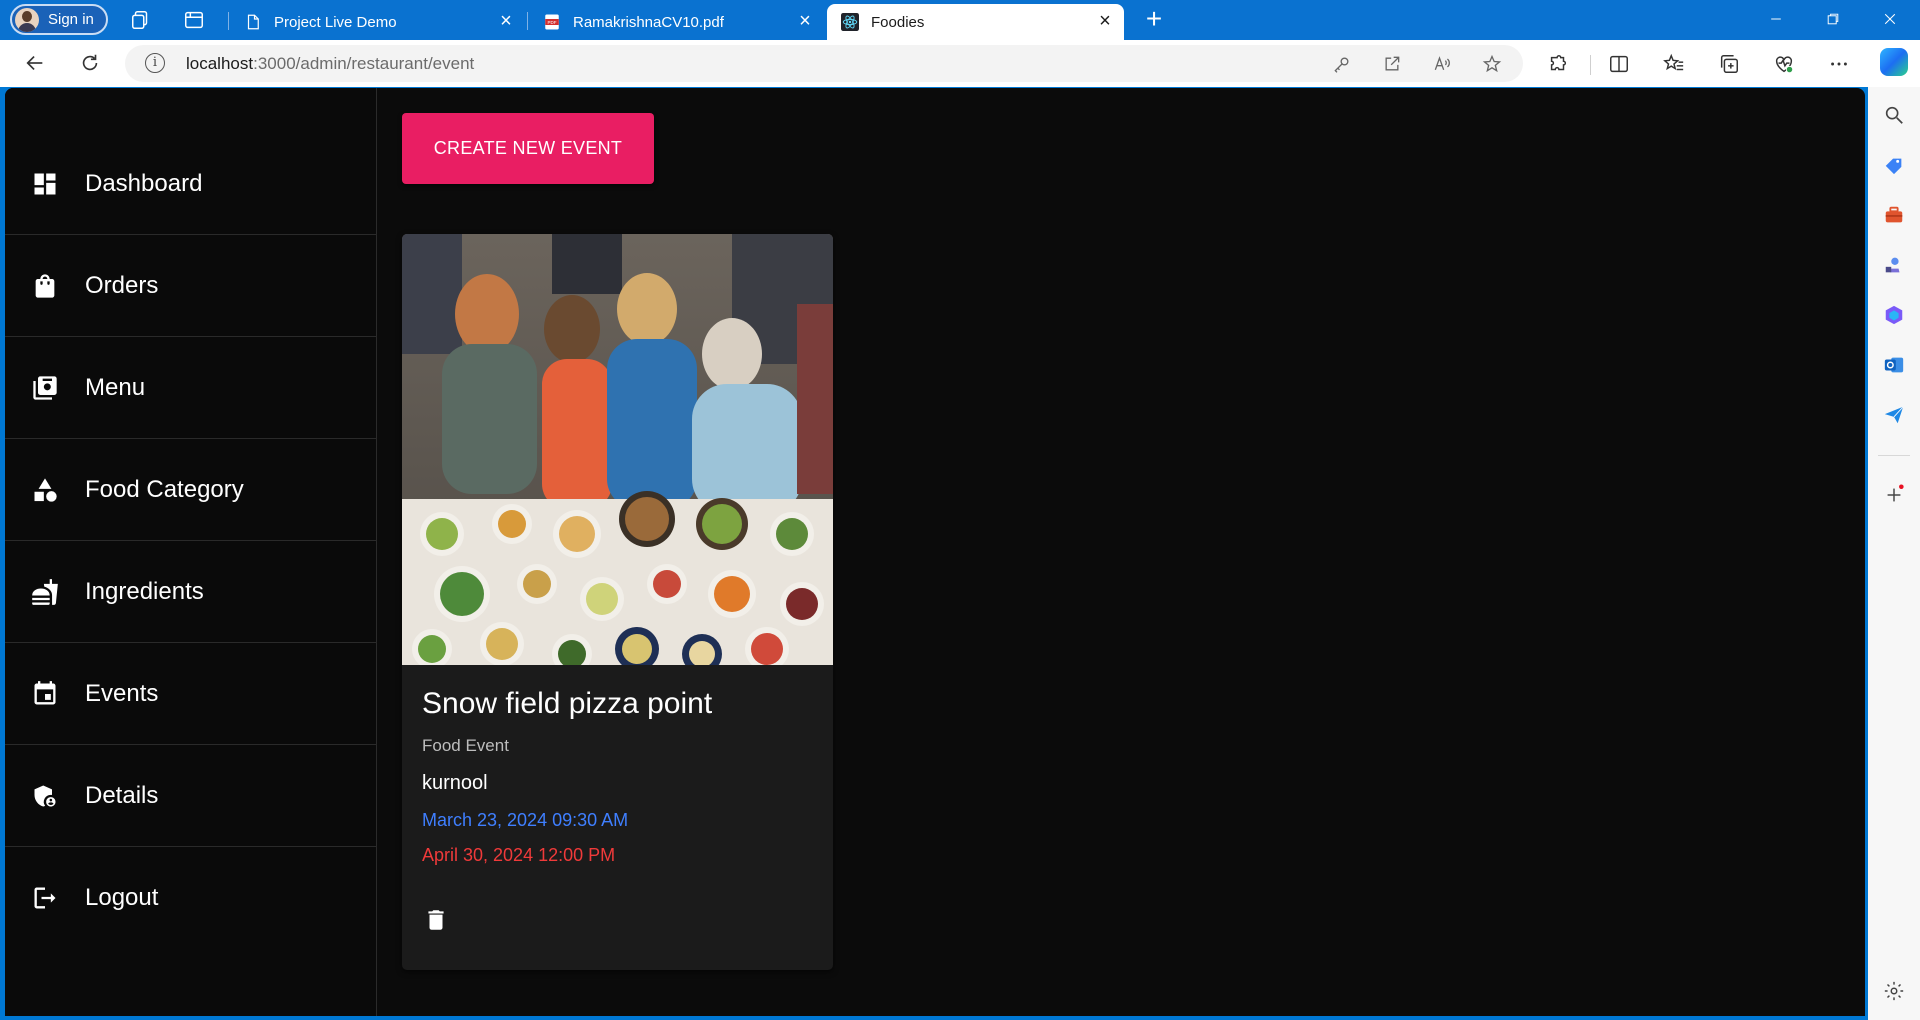 Image resolution: width=1920 pixels, height=1020 pixels. I want to click on event-end-date: April 30, 2024 12:00 PM, so click(519, 855).